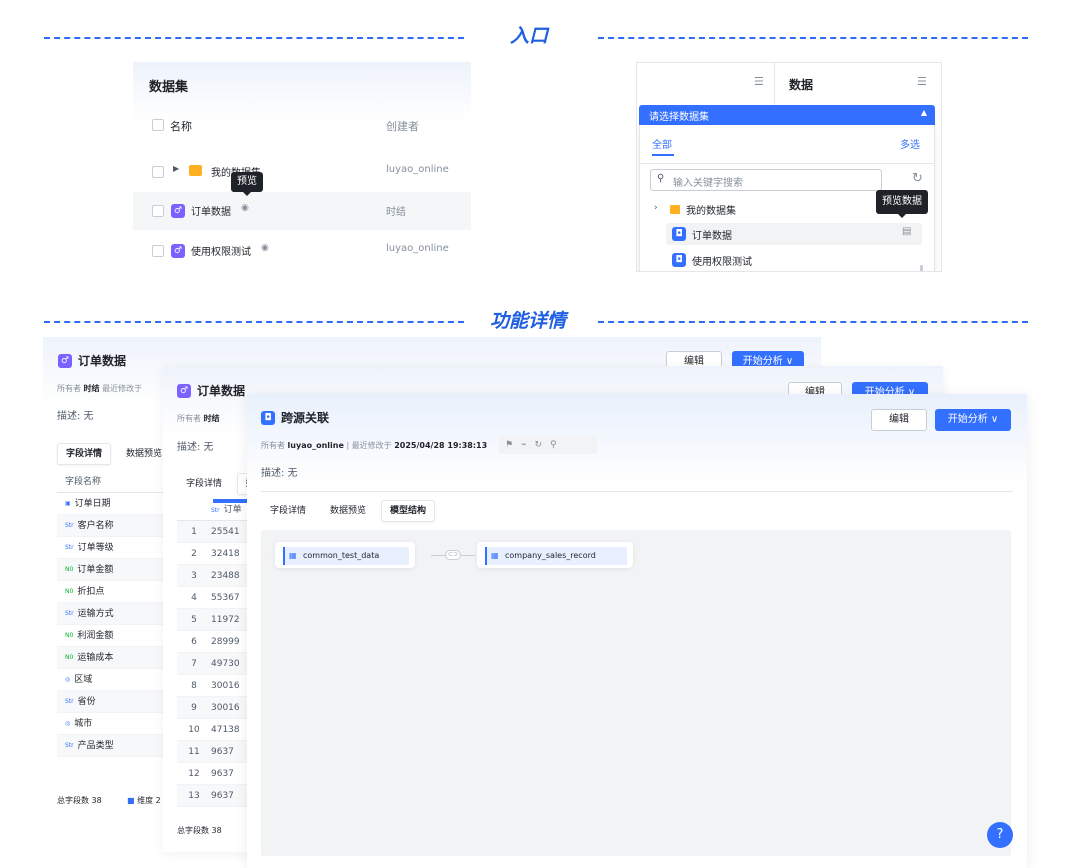 The height and width of the screenshot is (868, 1080). Describe the element at coordinates (100, 388) in the screenshot. I see `owner-line: 所有者 时结 最近修改于` at that location.